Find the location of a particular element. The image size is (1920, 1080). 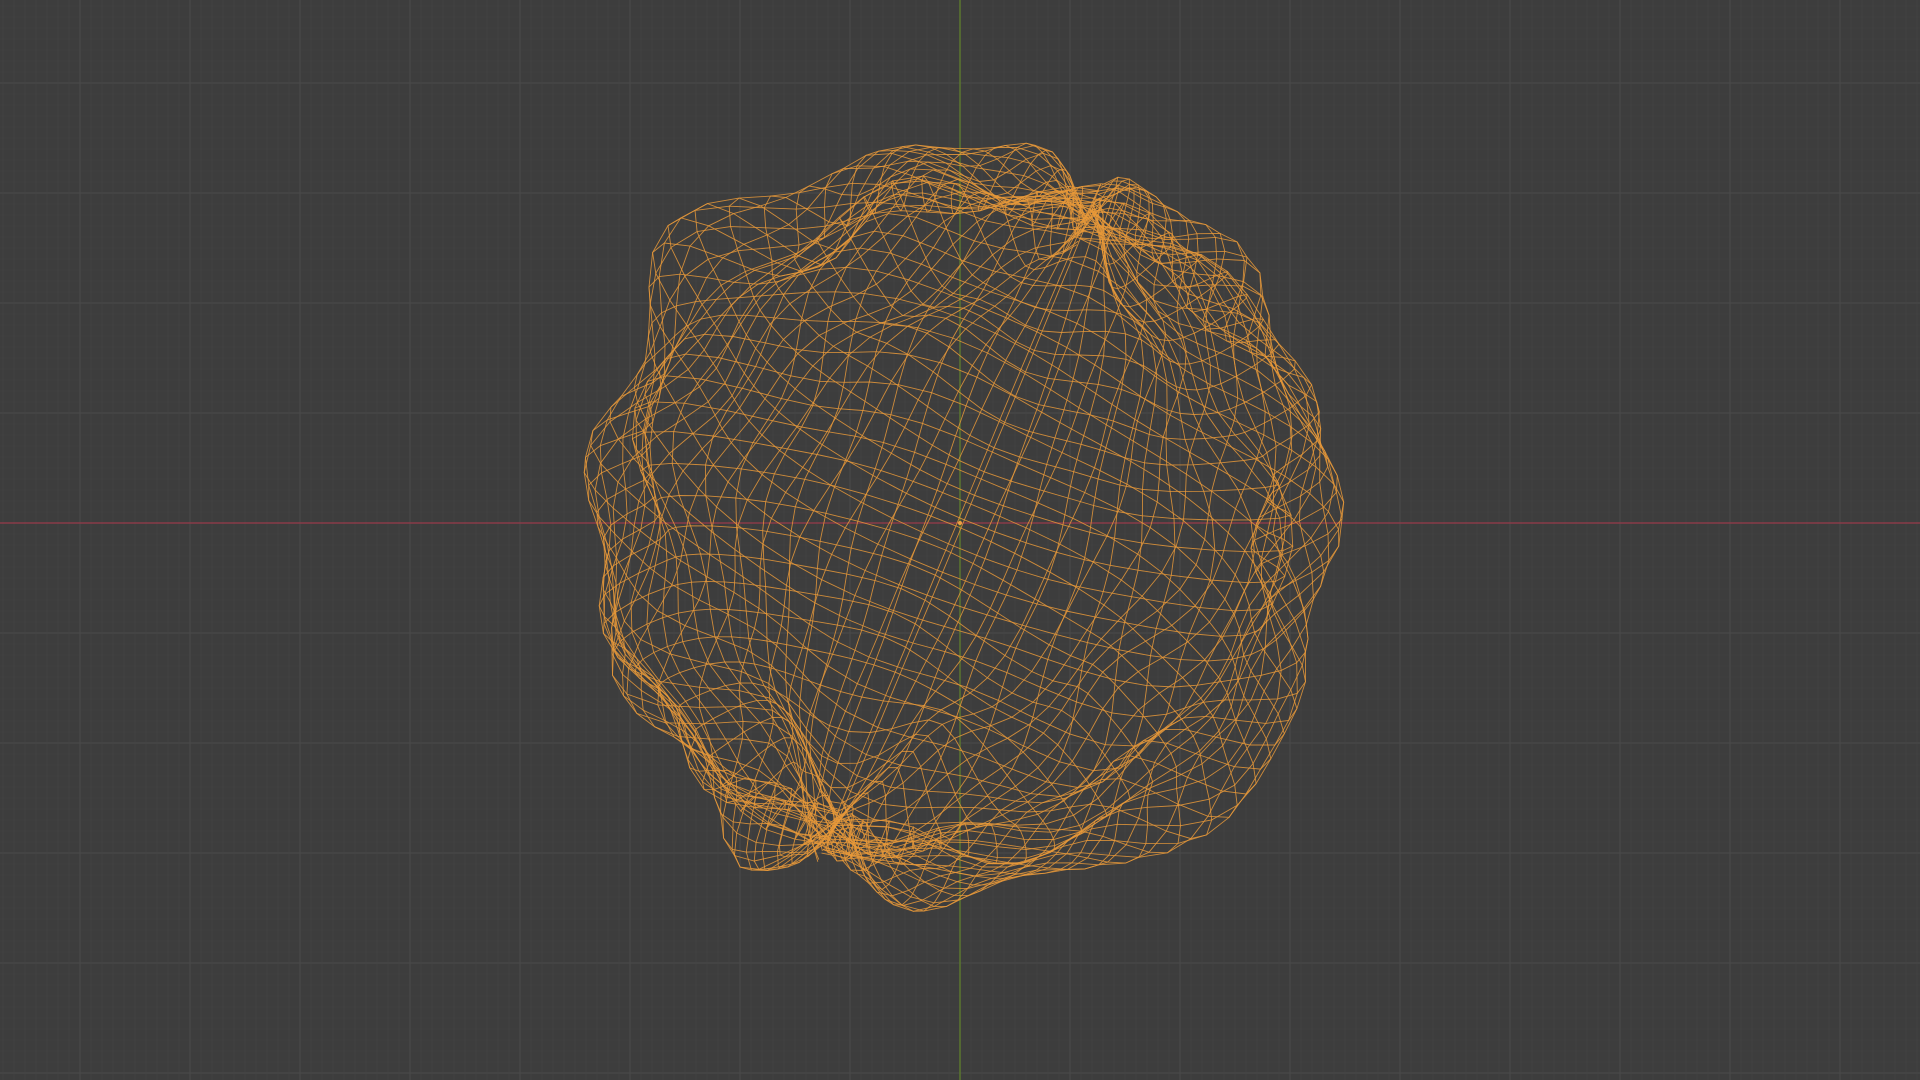

mesh-edge-loop-longitude is located at coordinates (973, 511).